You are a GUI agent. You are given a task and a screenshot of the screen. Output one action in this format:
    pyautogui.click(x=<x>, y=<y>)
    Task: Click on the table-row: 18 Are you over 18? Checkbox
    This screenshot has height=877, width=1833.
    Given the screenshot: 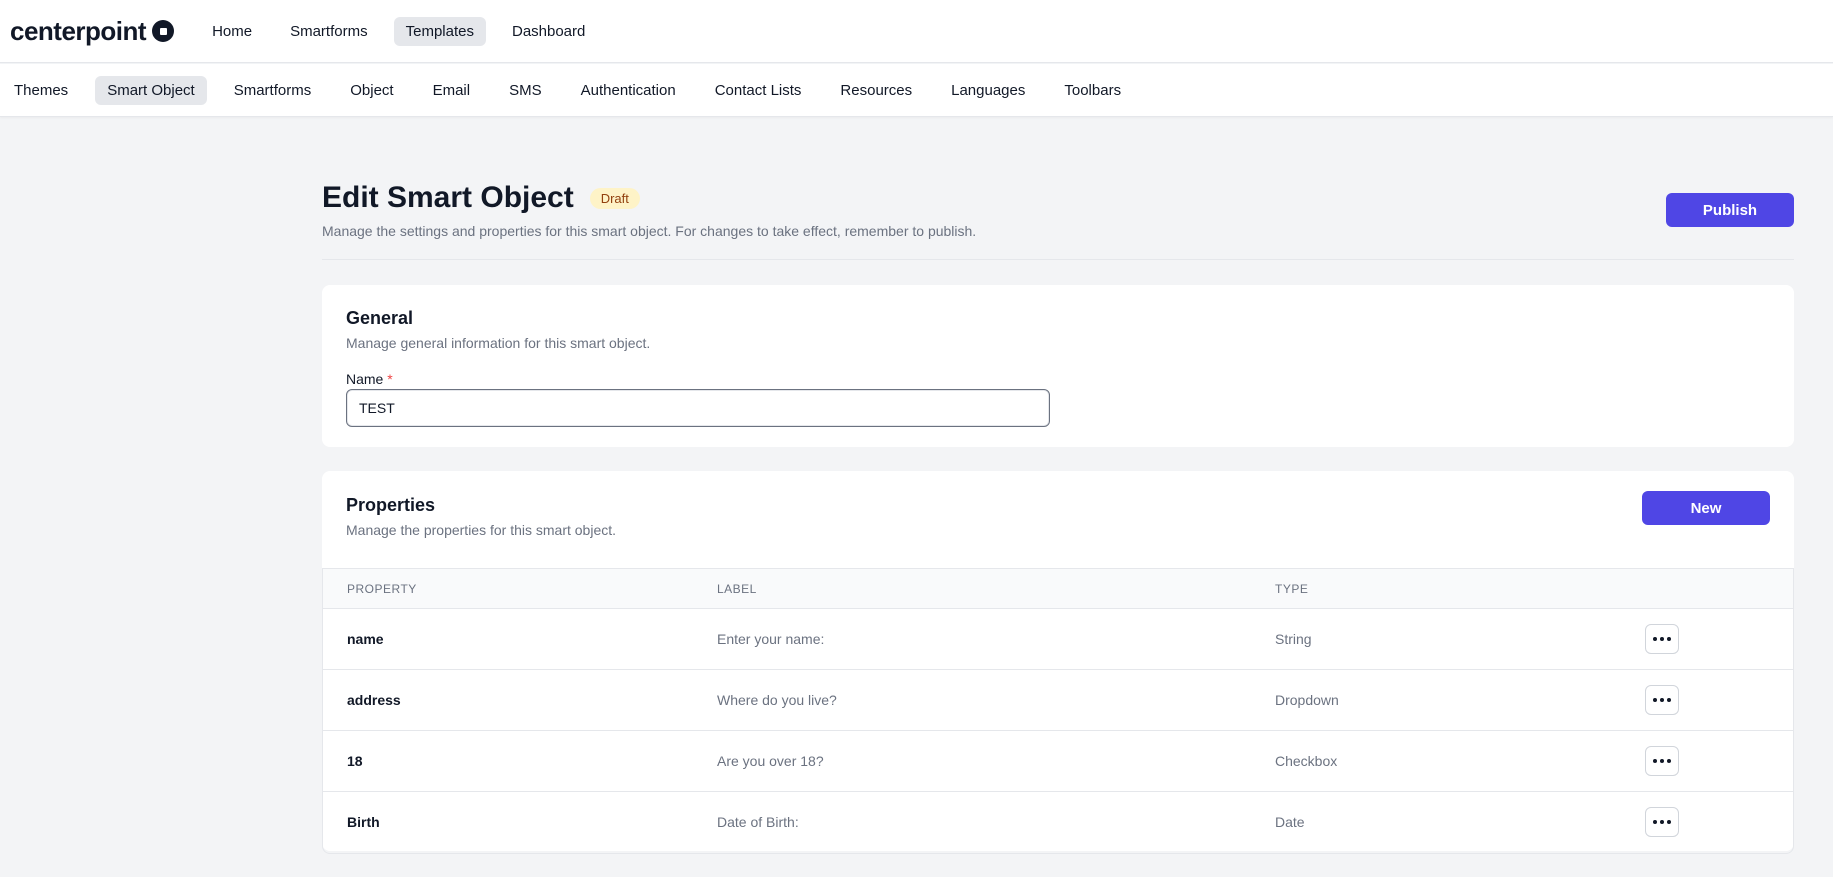 What is the action you would take?
    pyautogui.click(x=1058, y=761)
    